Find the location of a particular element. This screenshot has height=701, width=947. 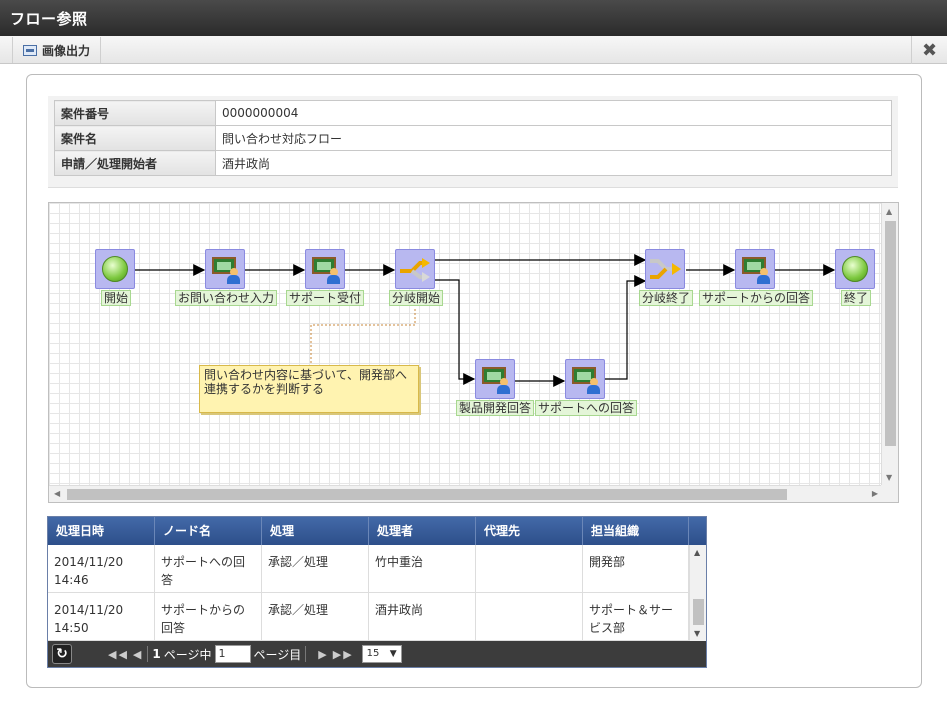

split-icon is located at coordinates (415, 270).